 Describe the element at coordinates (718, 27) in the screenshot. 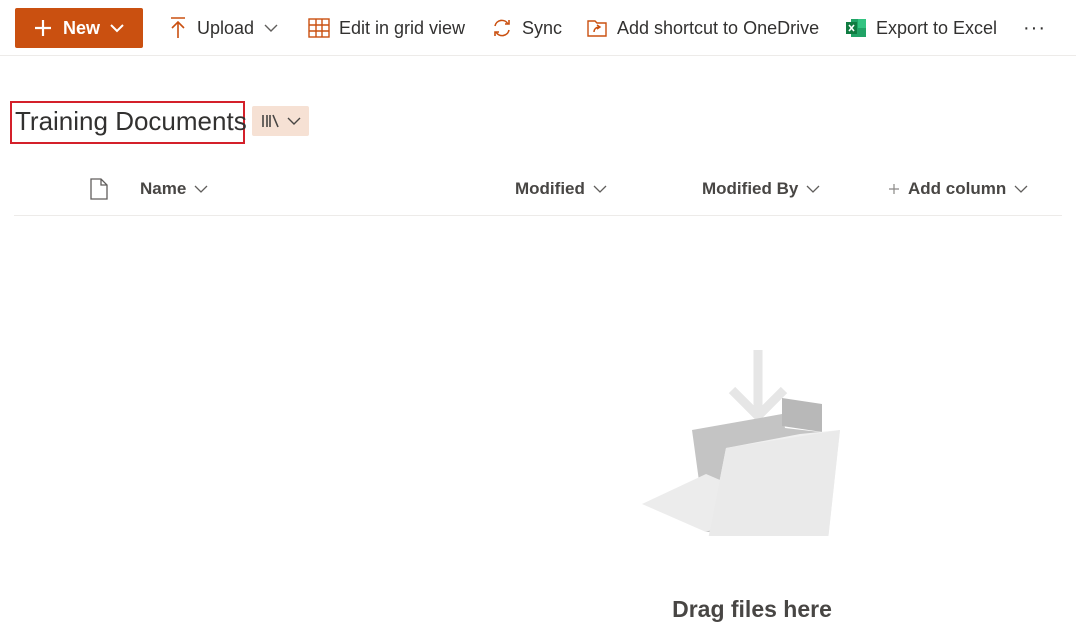

I see `add-shortcut-label: Add shortcut to OneDrive` at that location.